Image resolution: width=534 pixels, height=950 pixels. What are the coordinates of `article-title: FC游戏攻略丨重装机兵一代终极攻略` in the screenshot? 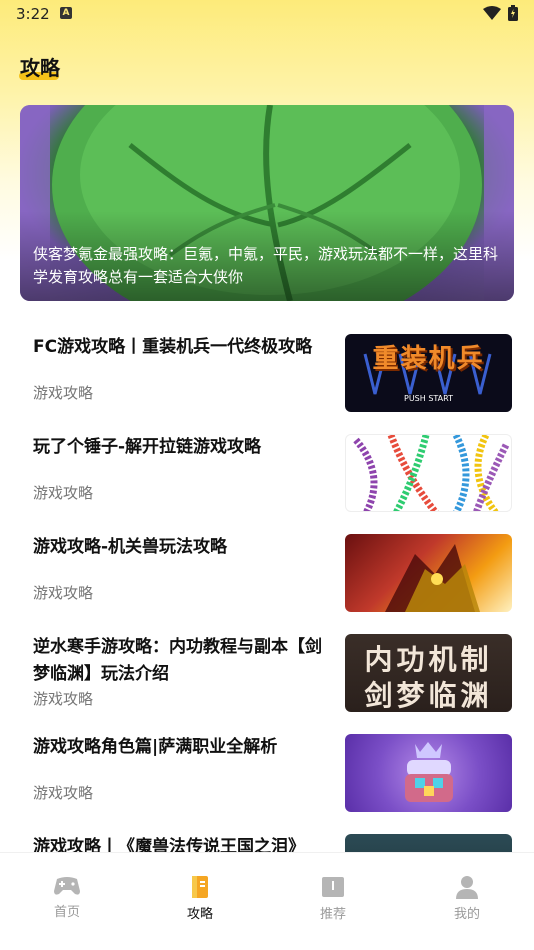 It's located at (173, 347).